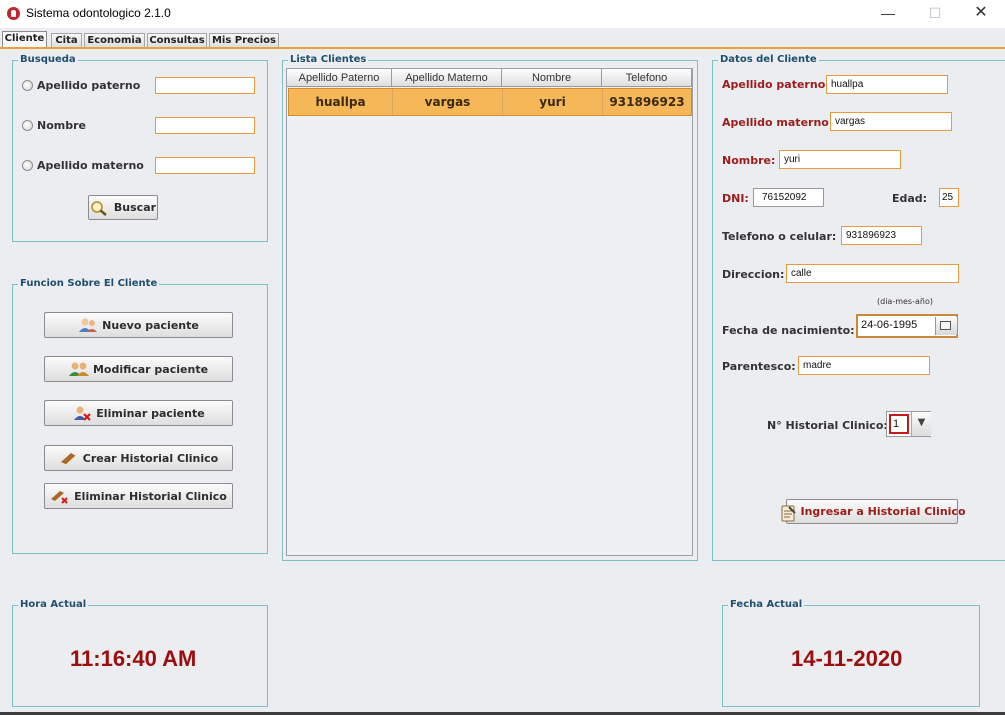 This screenshot has height=715, width=1005. I want to click on radio-nombre, so click(27, 125).